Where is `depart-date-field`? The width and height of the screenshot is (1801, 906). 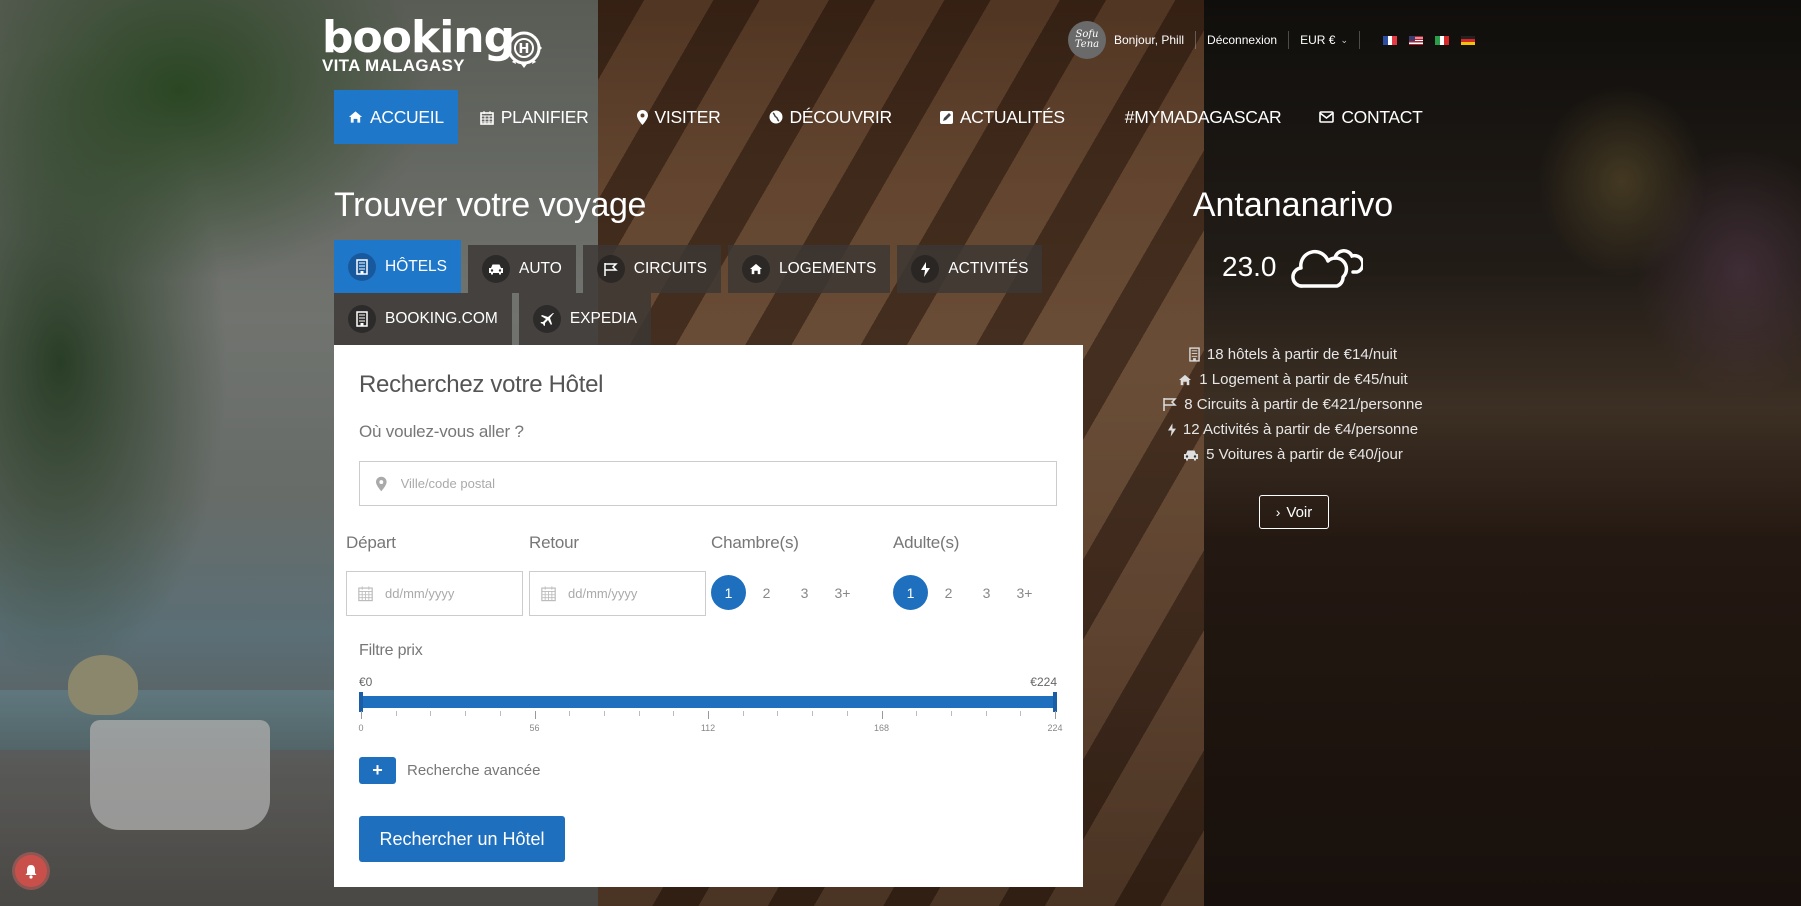
depart-date-field is located at coordinates (434, 593).